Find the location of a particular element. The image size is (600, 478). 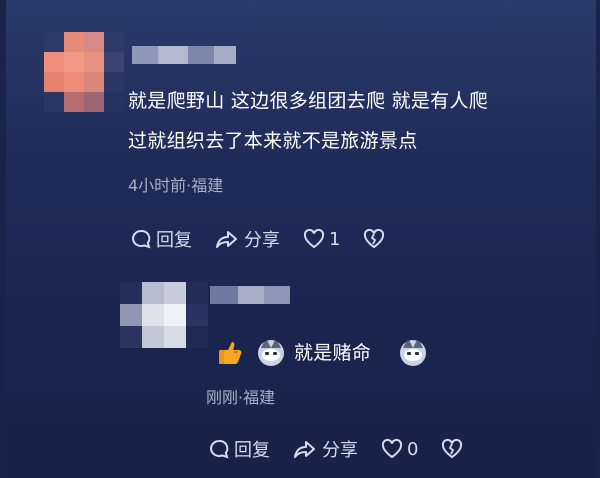

username-blurred is located at coordinates (184, 55).